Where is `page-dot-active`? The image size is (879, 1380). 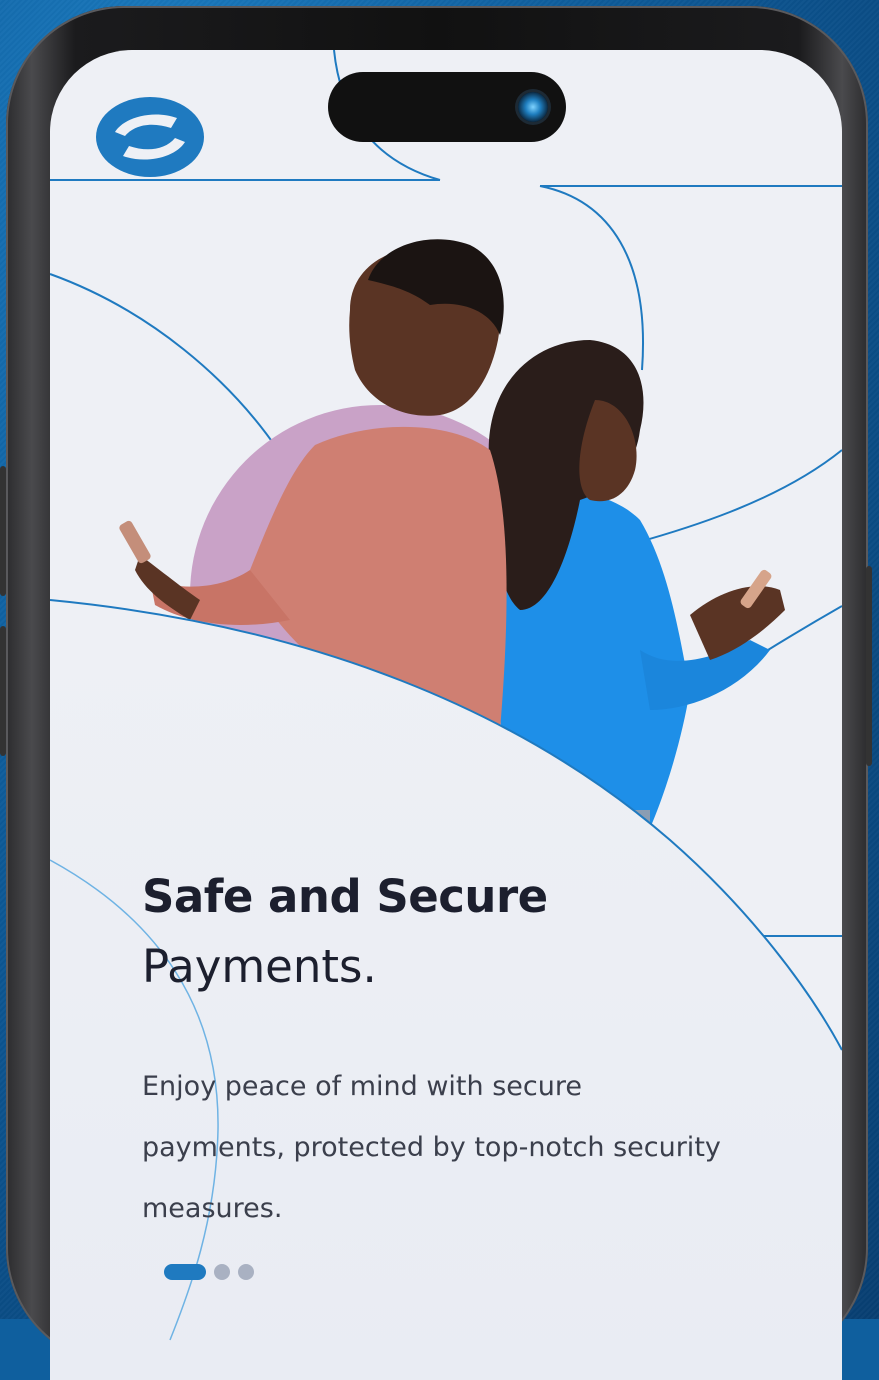 page-dot-active is located at coordinates (185, 1272).